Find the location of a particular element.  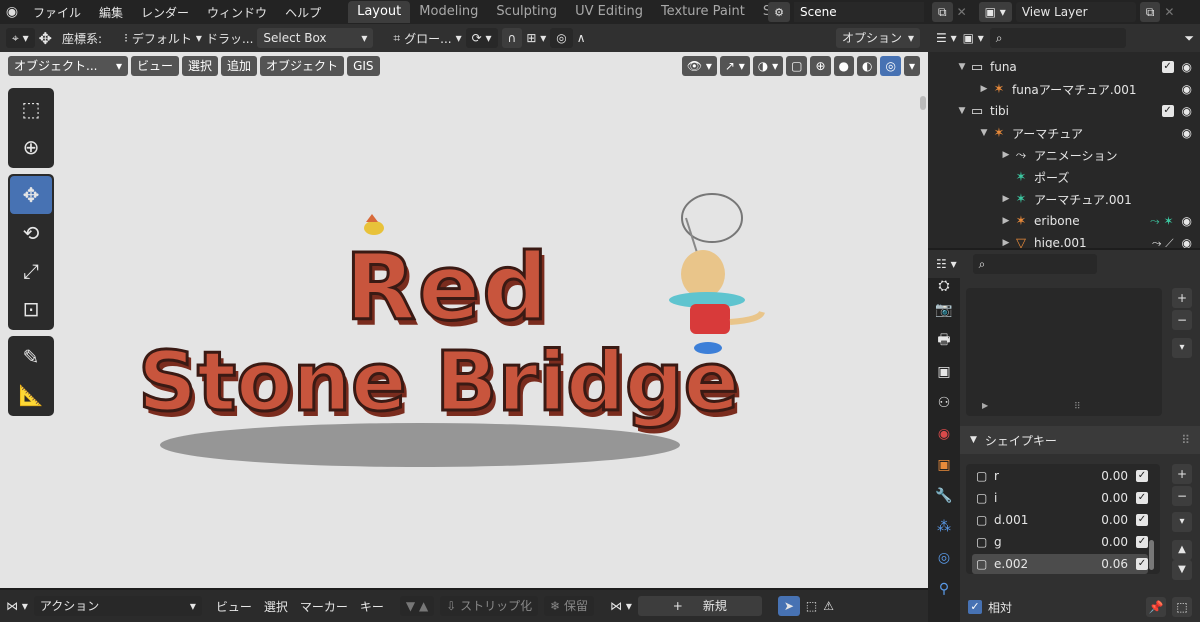

remove-shape-key-button: − is located at coordinates (1182, 496).